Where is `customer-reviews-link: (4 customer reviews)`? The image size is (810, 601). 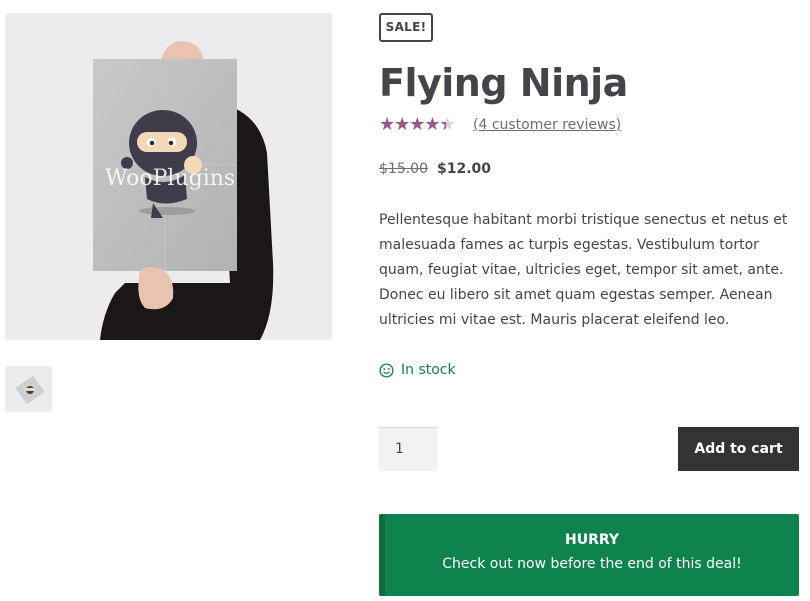
customer-reviews-link: (4 customer reviews) is located at coordinates (547, 125).